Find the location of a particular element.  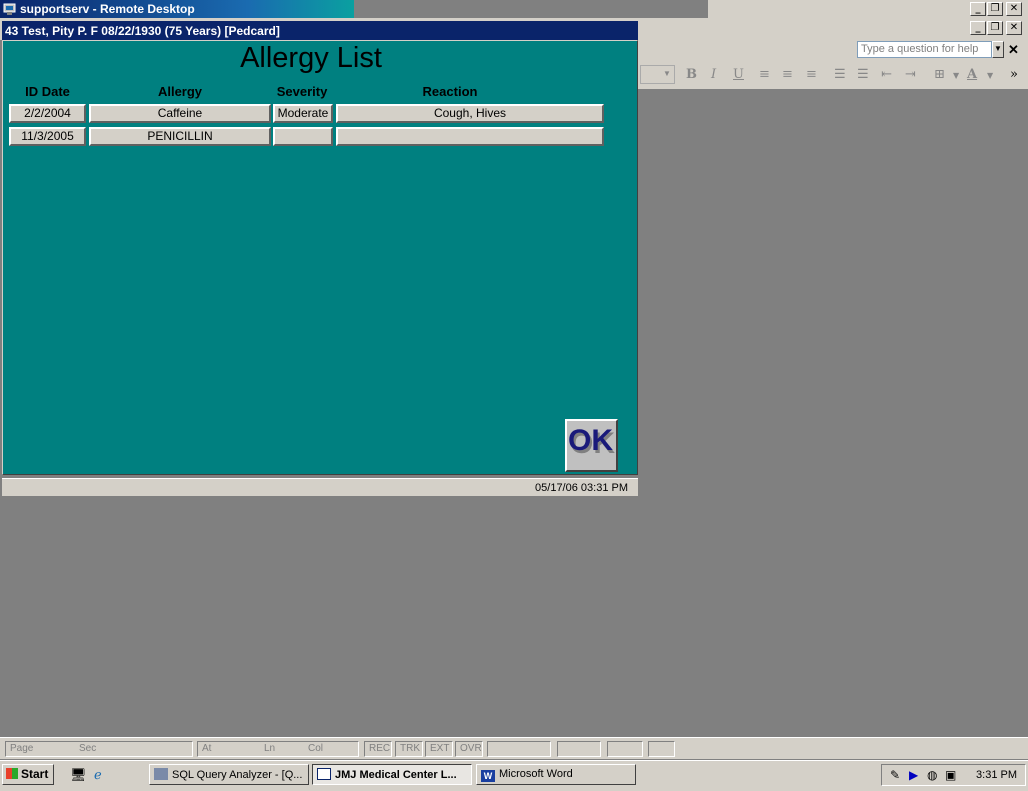

toolbar-overflow-icon: » is located at coordinates (1014, 74).